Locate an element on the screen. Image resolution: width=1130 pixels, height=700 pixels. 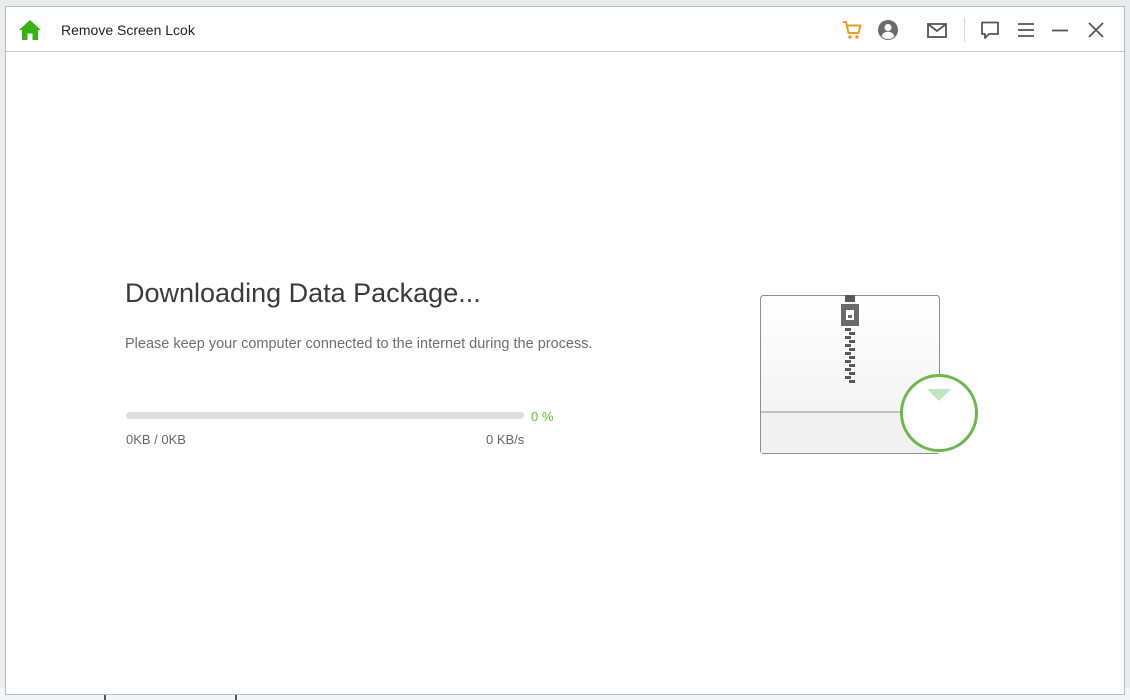
download-size: 0KB / 0KB is located at coordinates (156, 439).